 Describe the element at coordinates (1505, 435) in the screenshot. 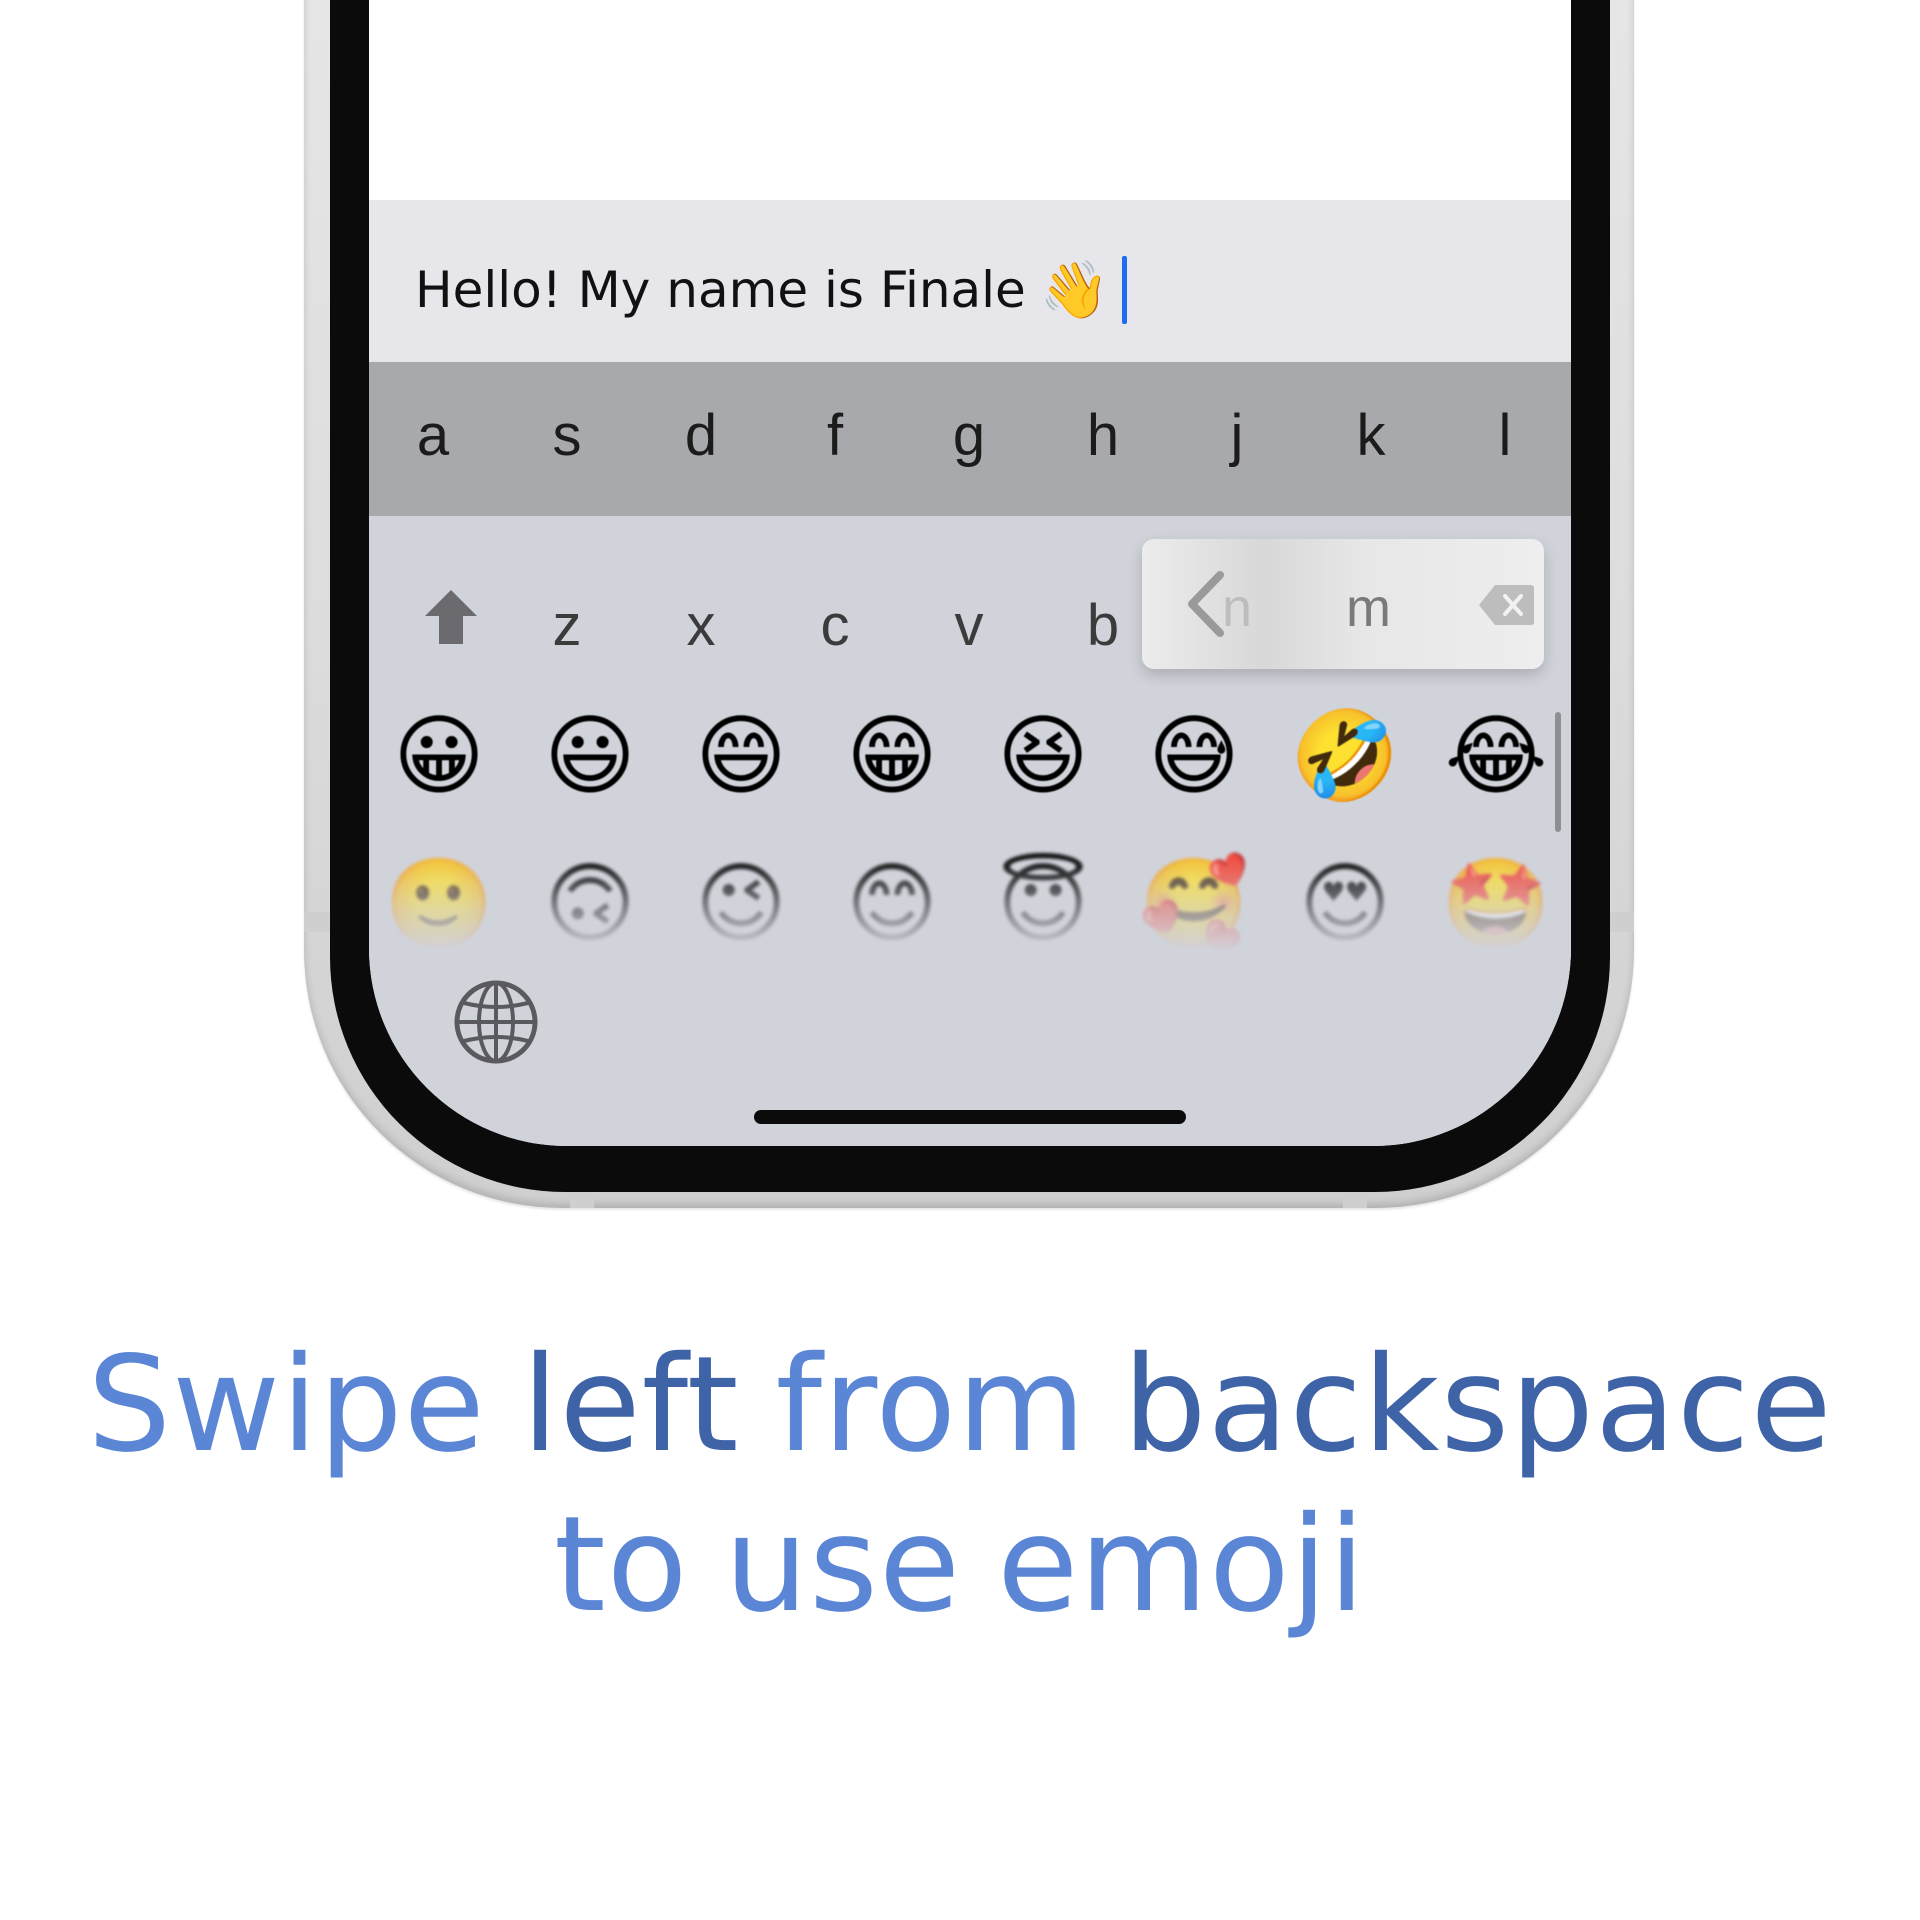

I see `key-l: l` at that location.